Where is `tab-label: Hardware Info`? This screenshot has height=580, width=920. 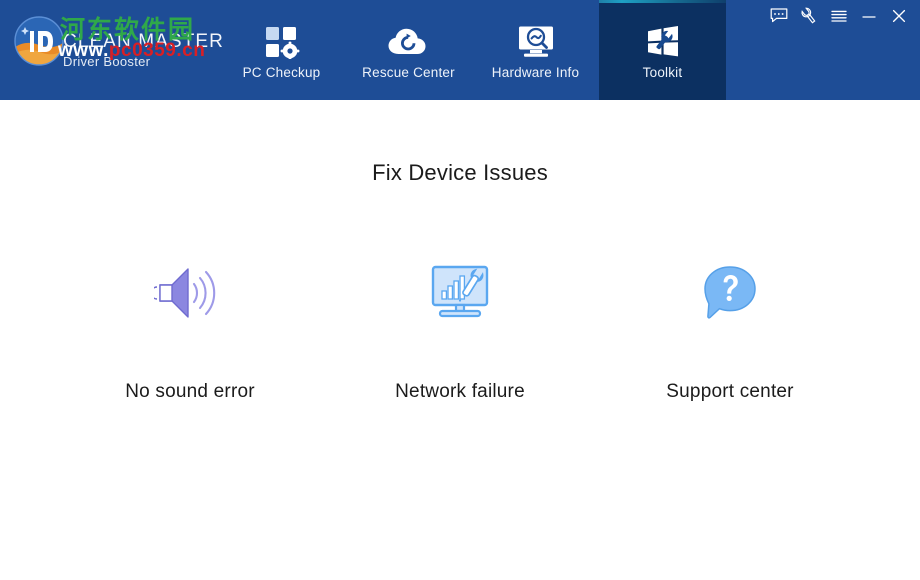 tab-label: Hardware Info is located at coordinates (535, 72).